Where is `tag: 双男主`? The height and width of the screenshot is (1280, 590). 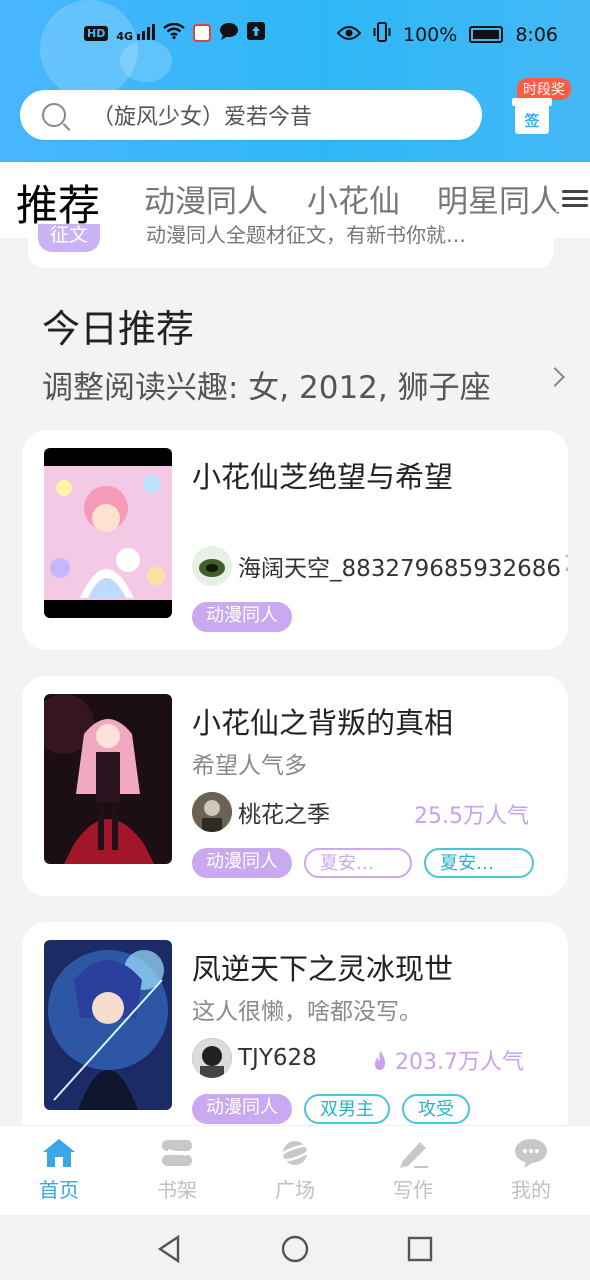 tag: 双男主 is located at coordinates (347, 1109).